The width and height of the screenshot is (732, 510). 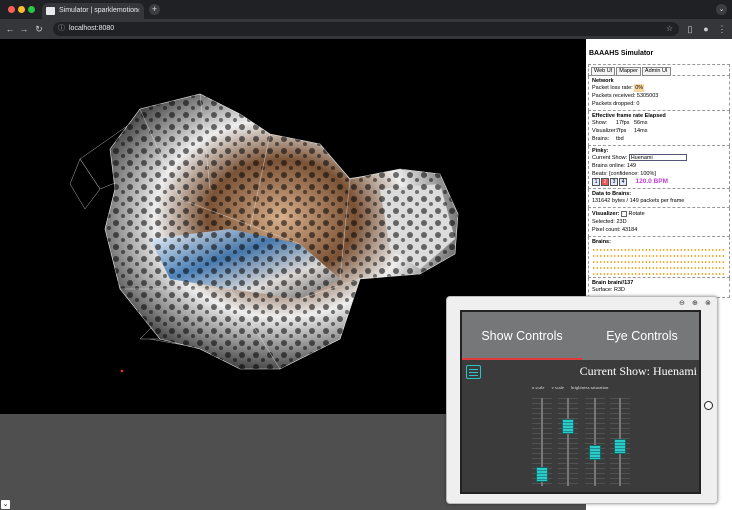 I want to click on brains-grid, so click(x=659, y=261).